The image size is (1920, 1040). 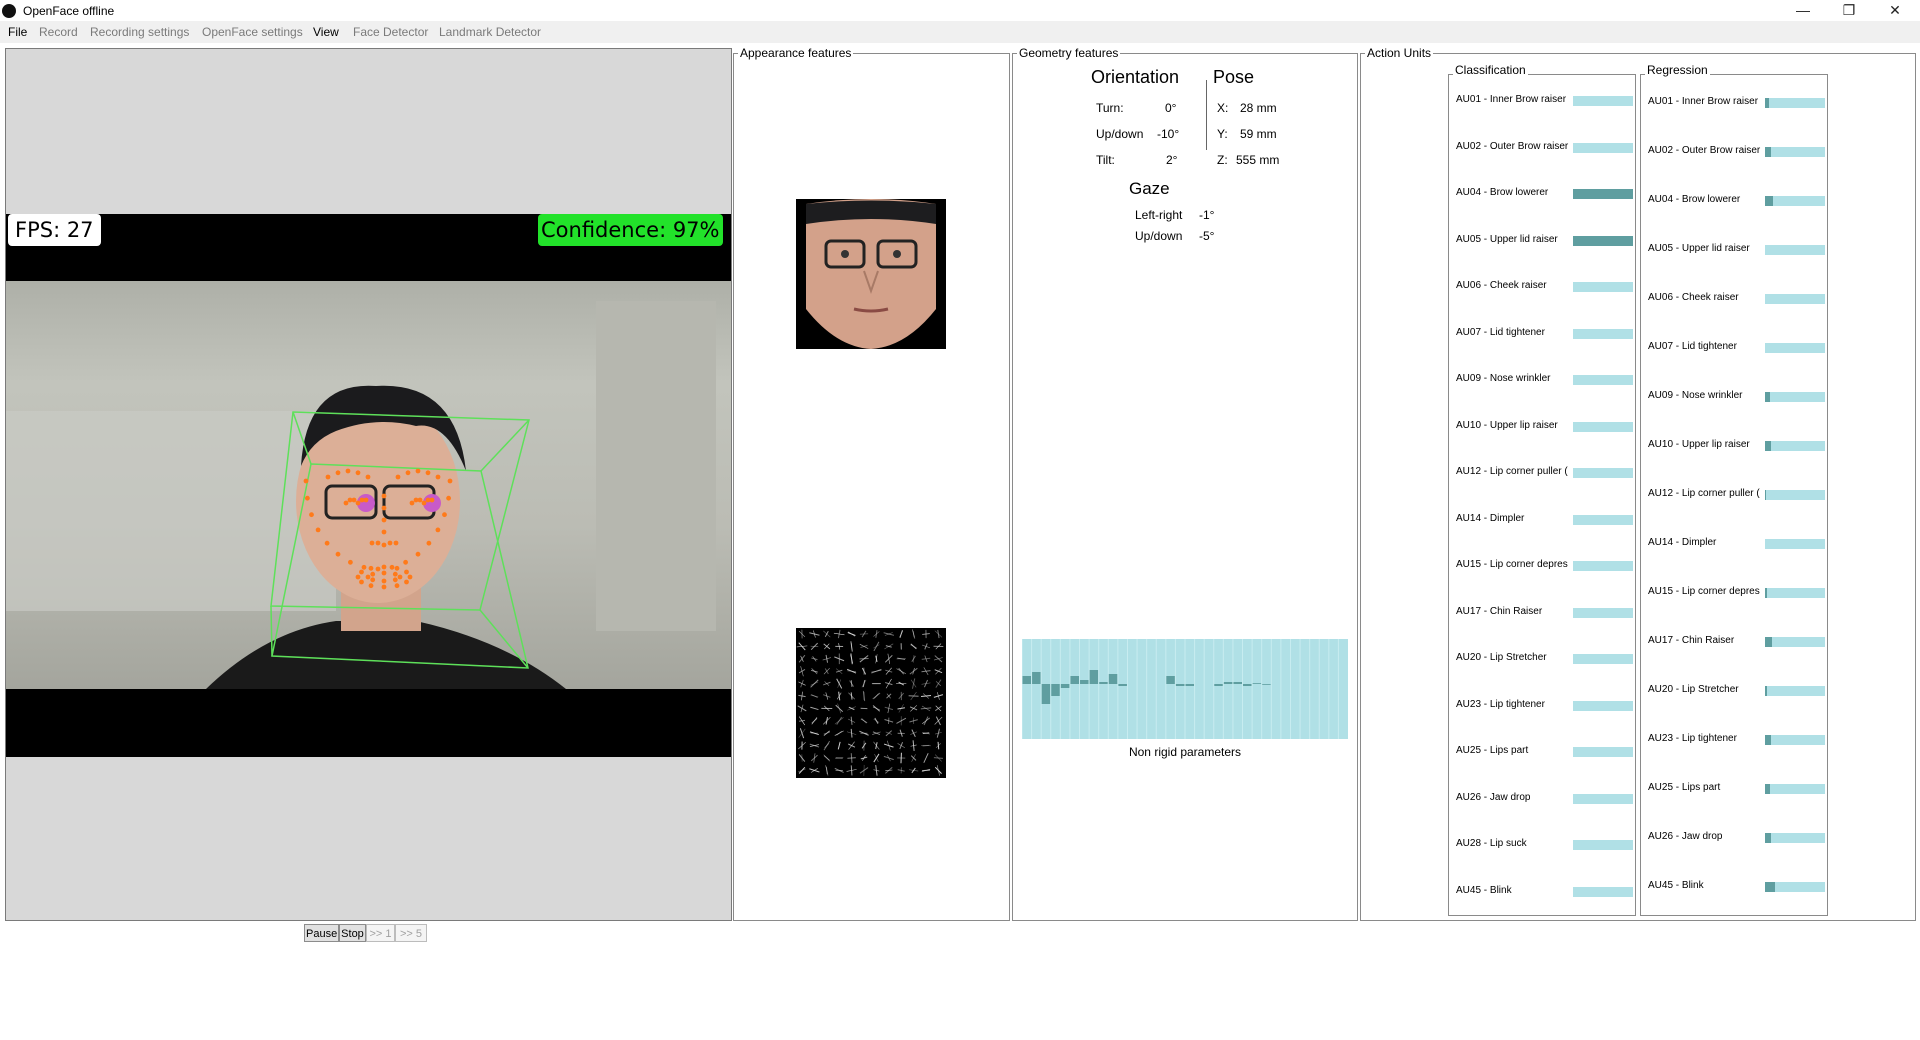 What do you see at coordinates (1222, 160) in the screenshot?
I see `pose-z-label: Z:` at bounding box center [1222, 160].